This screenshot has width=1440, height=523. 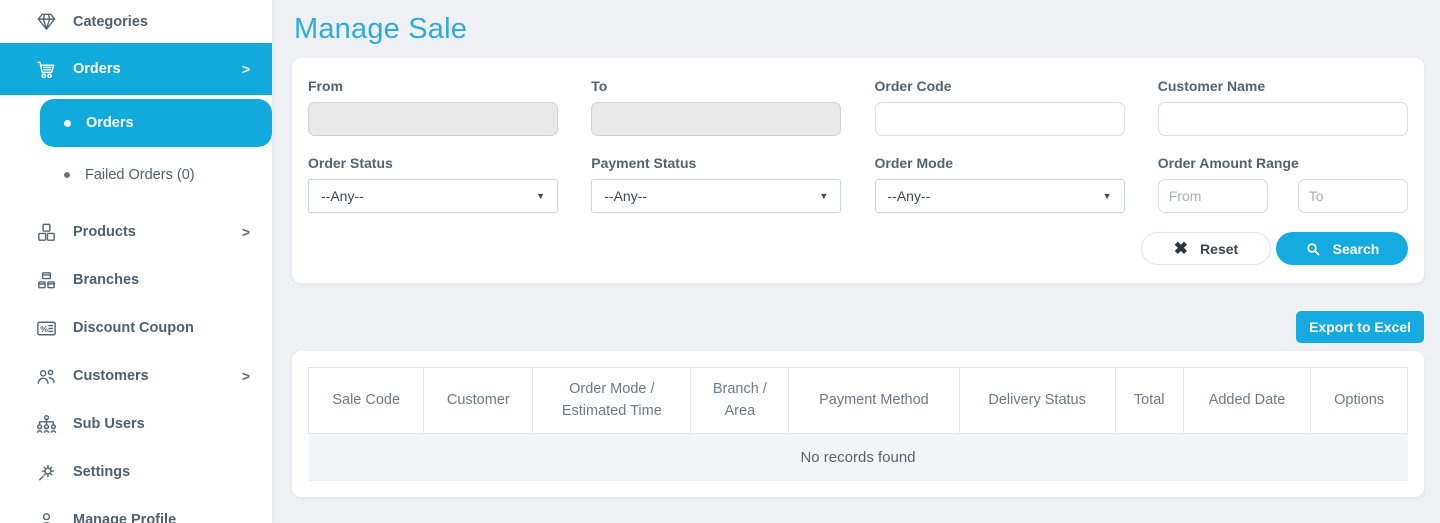 What do you see at coordinates (97, 69) in the screenshot?
I see `sidebar-item-label: Orders` at bounding box center [97, 69].